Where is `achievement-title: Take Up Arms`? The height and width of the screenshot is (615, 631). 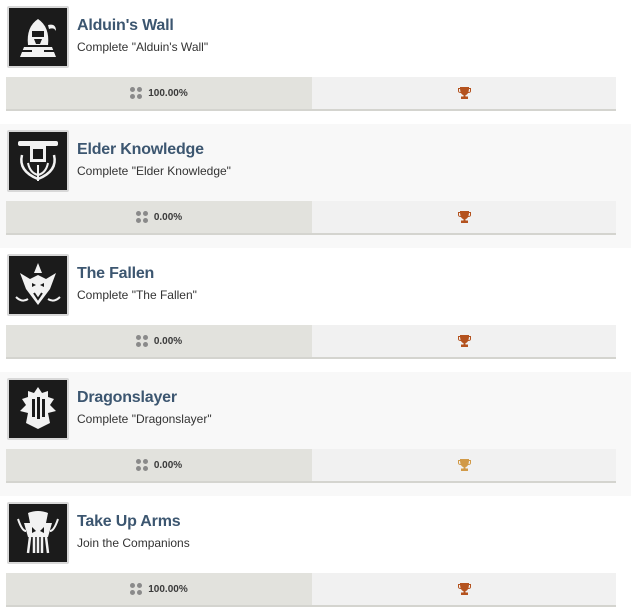
achievement-title: Take Up Arms is located at coordinates (129, 521).